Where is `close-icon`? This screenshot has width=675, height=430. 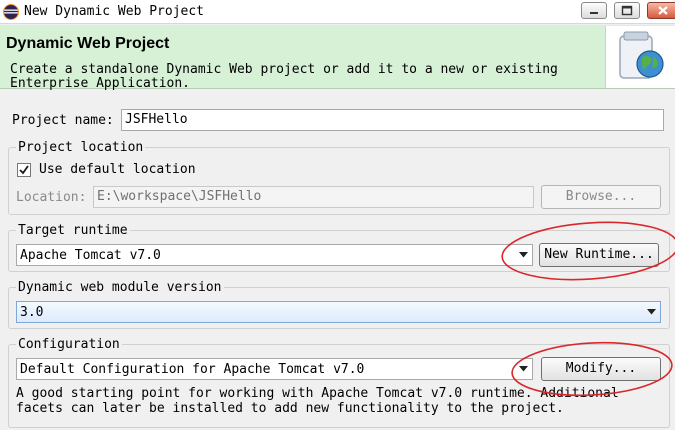 close-icon is located at coordinates (663, 10).